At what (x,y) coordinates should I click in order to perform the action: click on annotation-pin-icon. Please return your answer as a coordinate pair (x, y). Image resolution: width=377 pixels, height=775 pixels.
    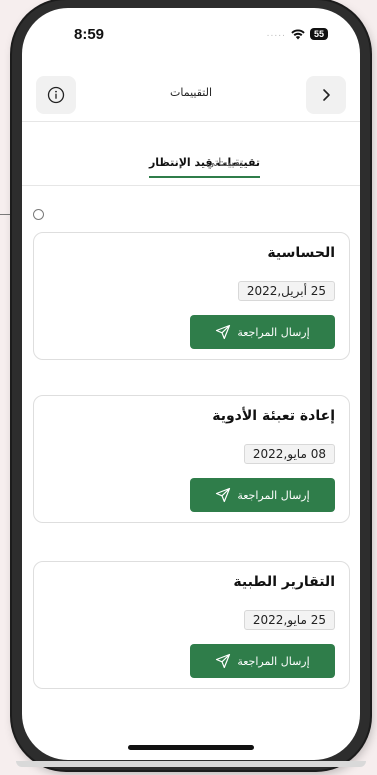
    Looking at the image, I should click on (38, 214).